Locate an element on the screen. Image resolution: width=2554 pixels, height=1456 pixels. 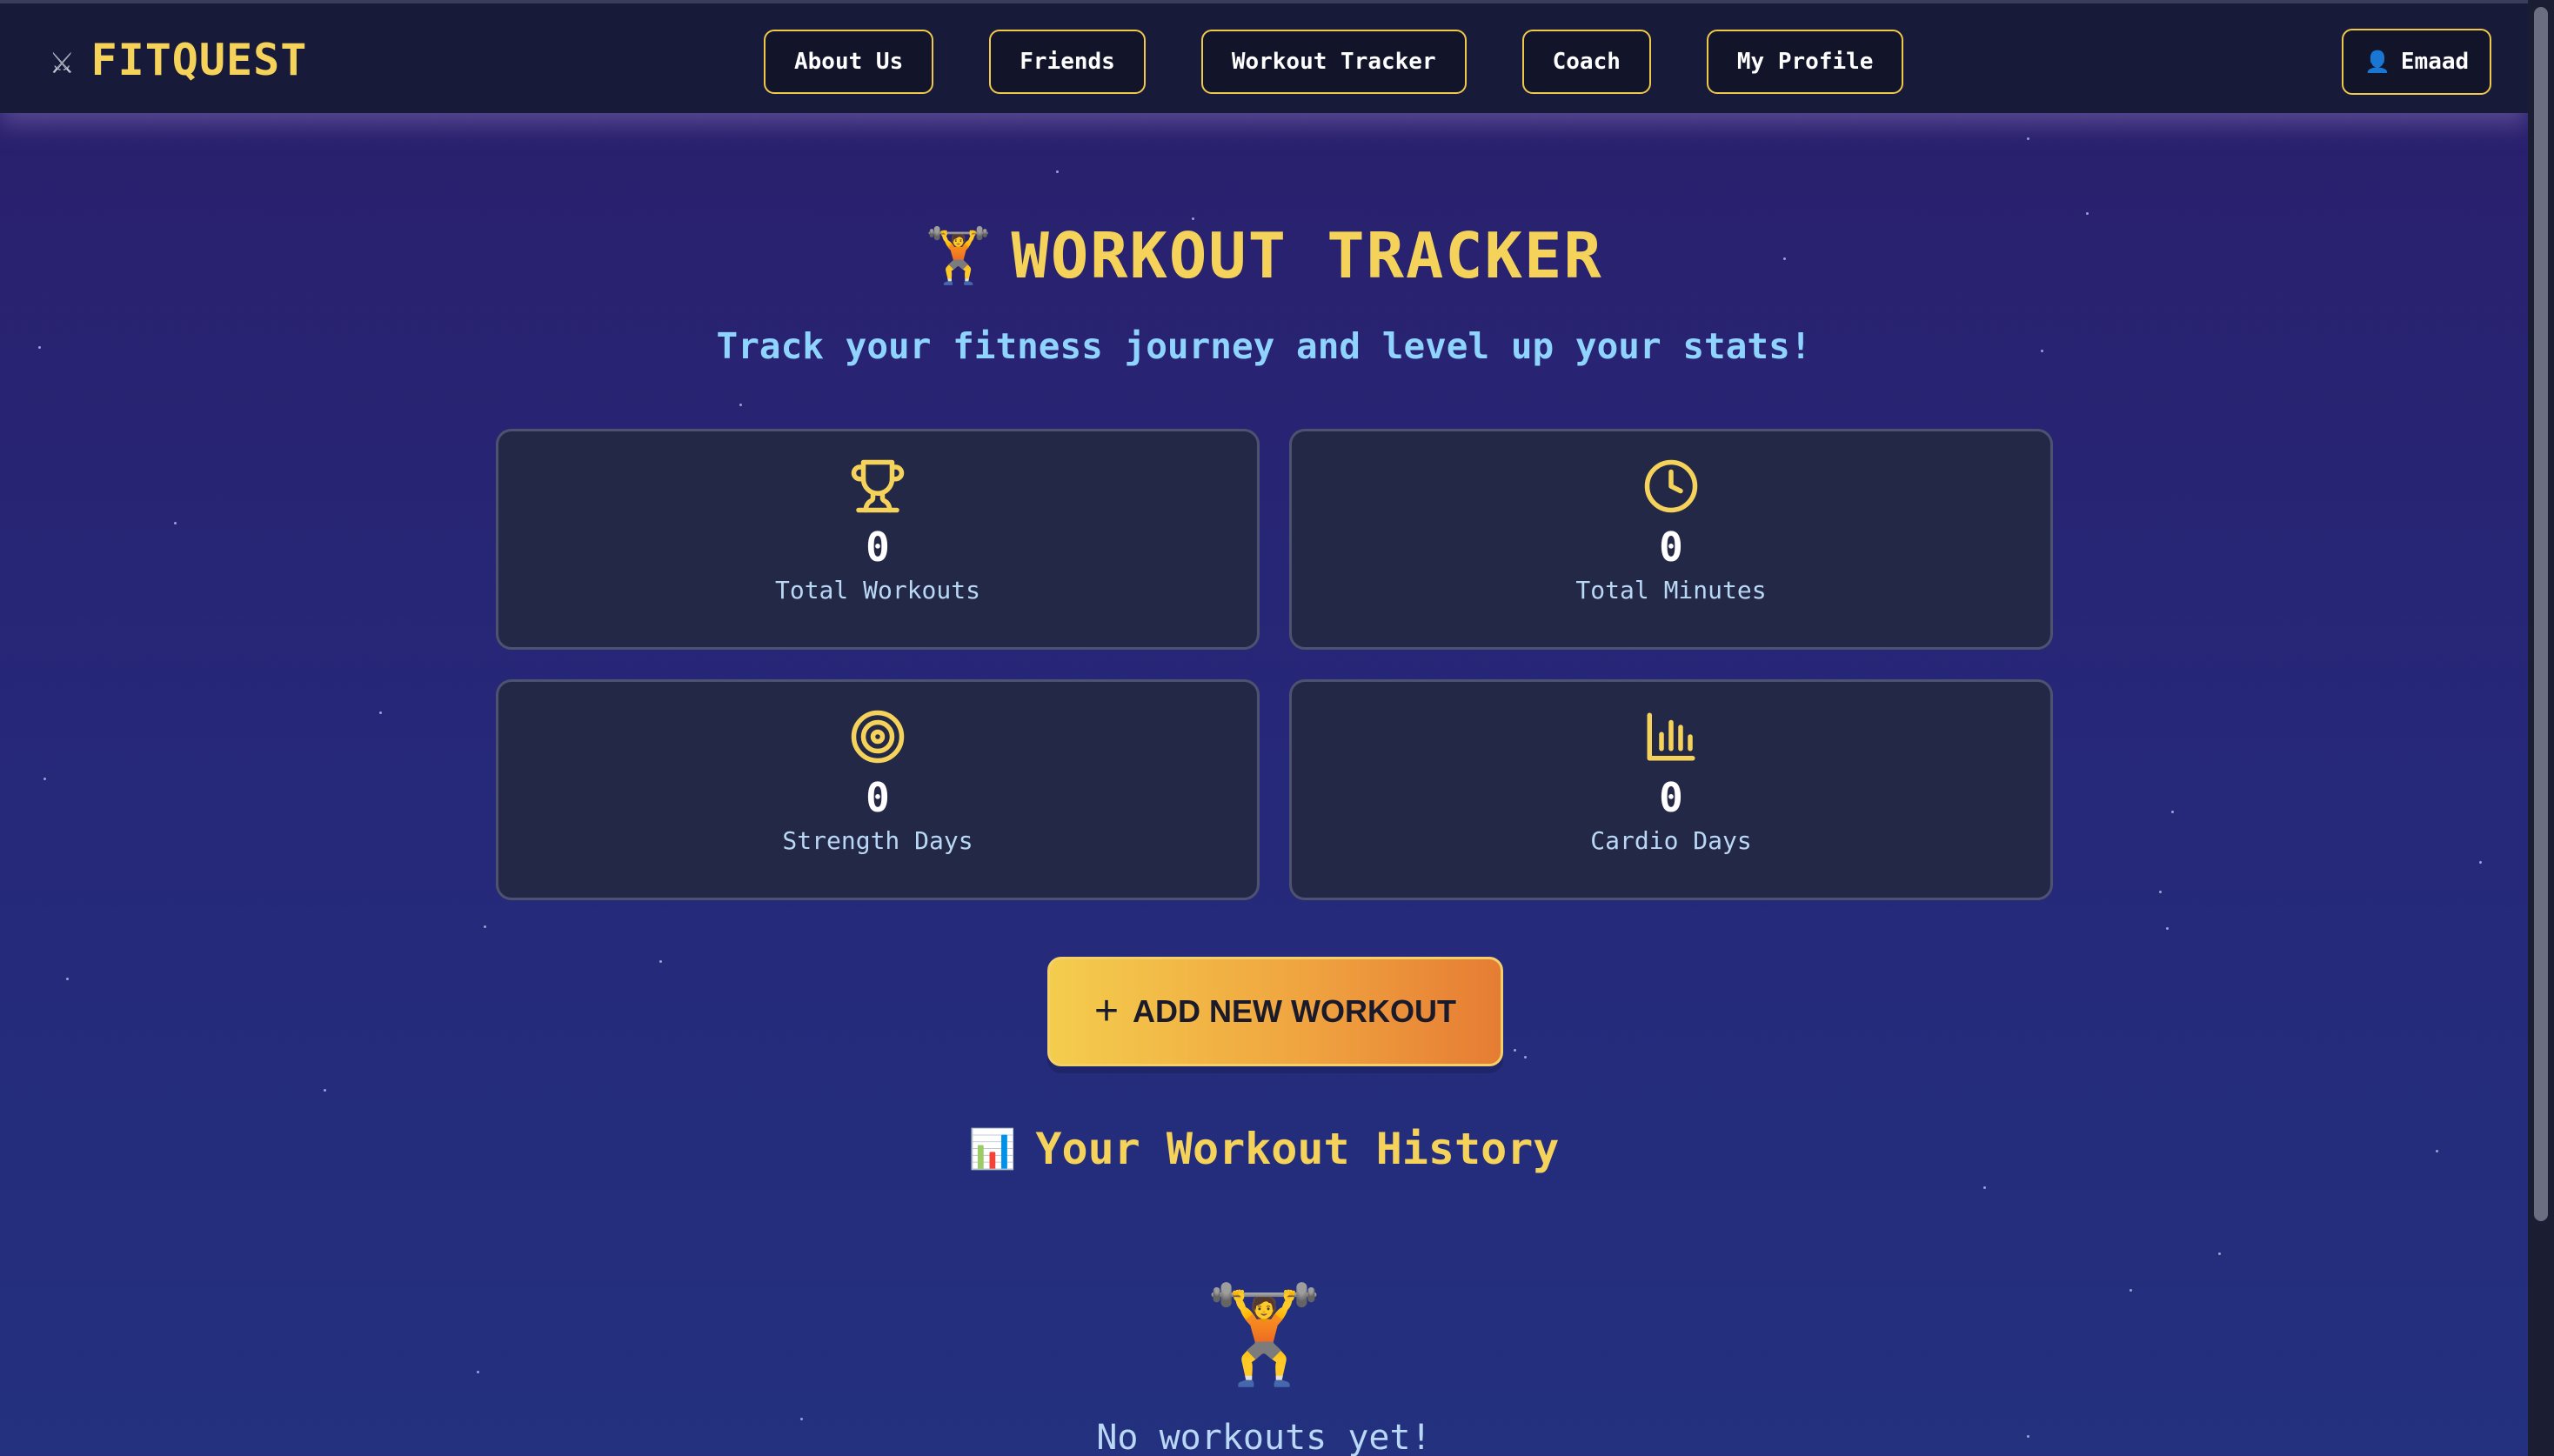
page-header: 🏋️ WORKOUT TRACKER is located at coordinates (1264, 255).